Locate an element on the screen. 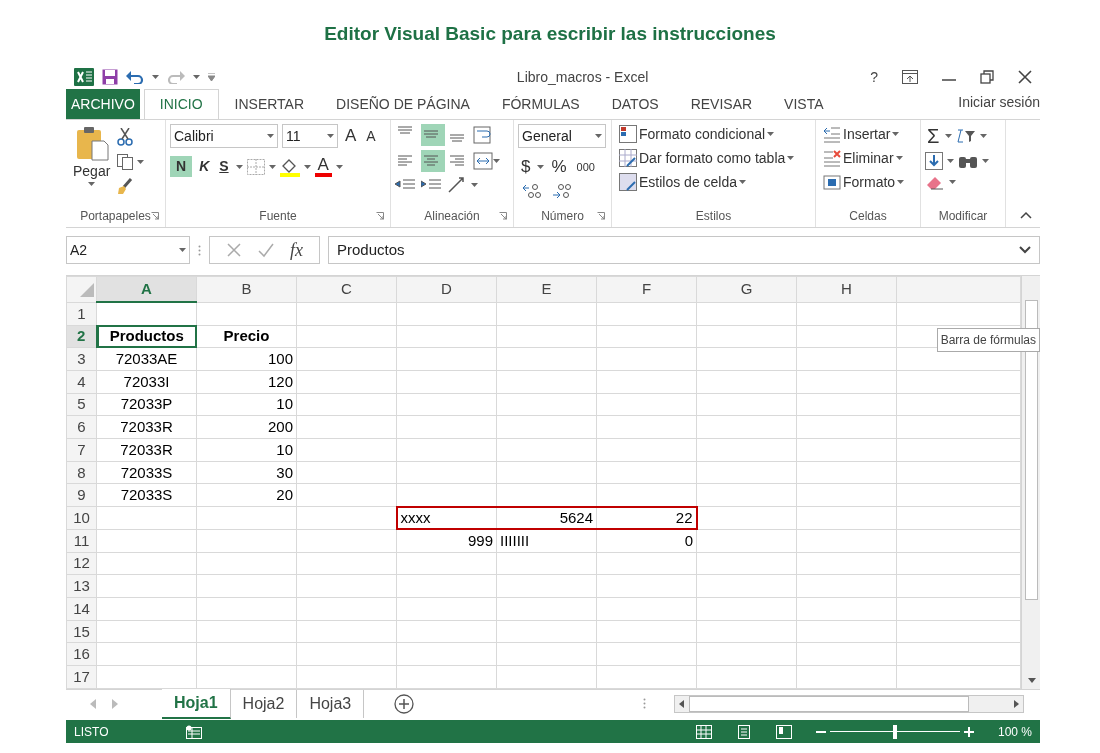 Image resolution: width=1100 pixels, height=753 pixels. expand-chevron-icon is located at coordinates (1025, 250).